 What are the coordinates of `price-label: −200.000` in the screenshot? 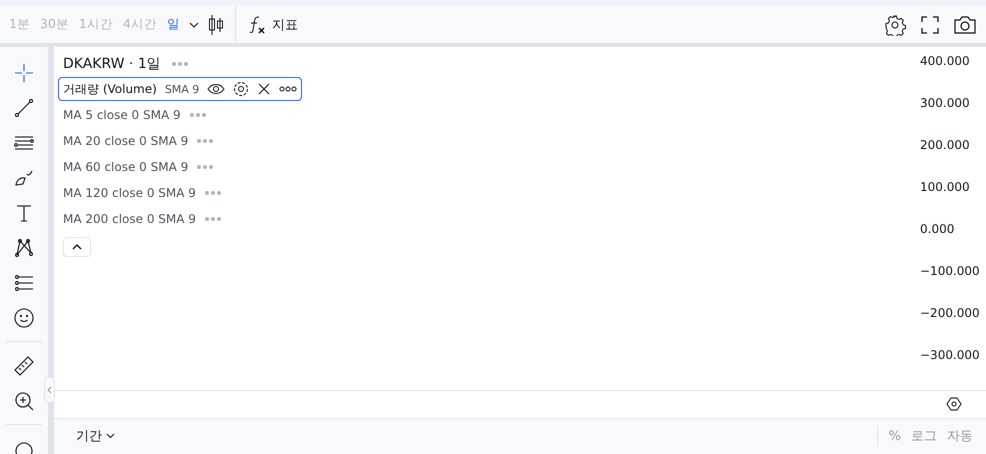 It's located at (950, 314).